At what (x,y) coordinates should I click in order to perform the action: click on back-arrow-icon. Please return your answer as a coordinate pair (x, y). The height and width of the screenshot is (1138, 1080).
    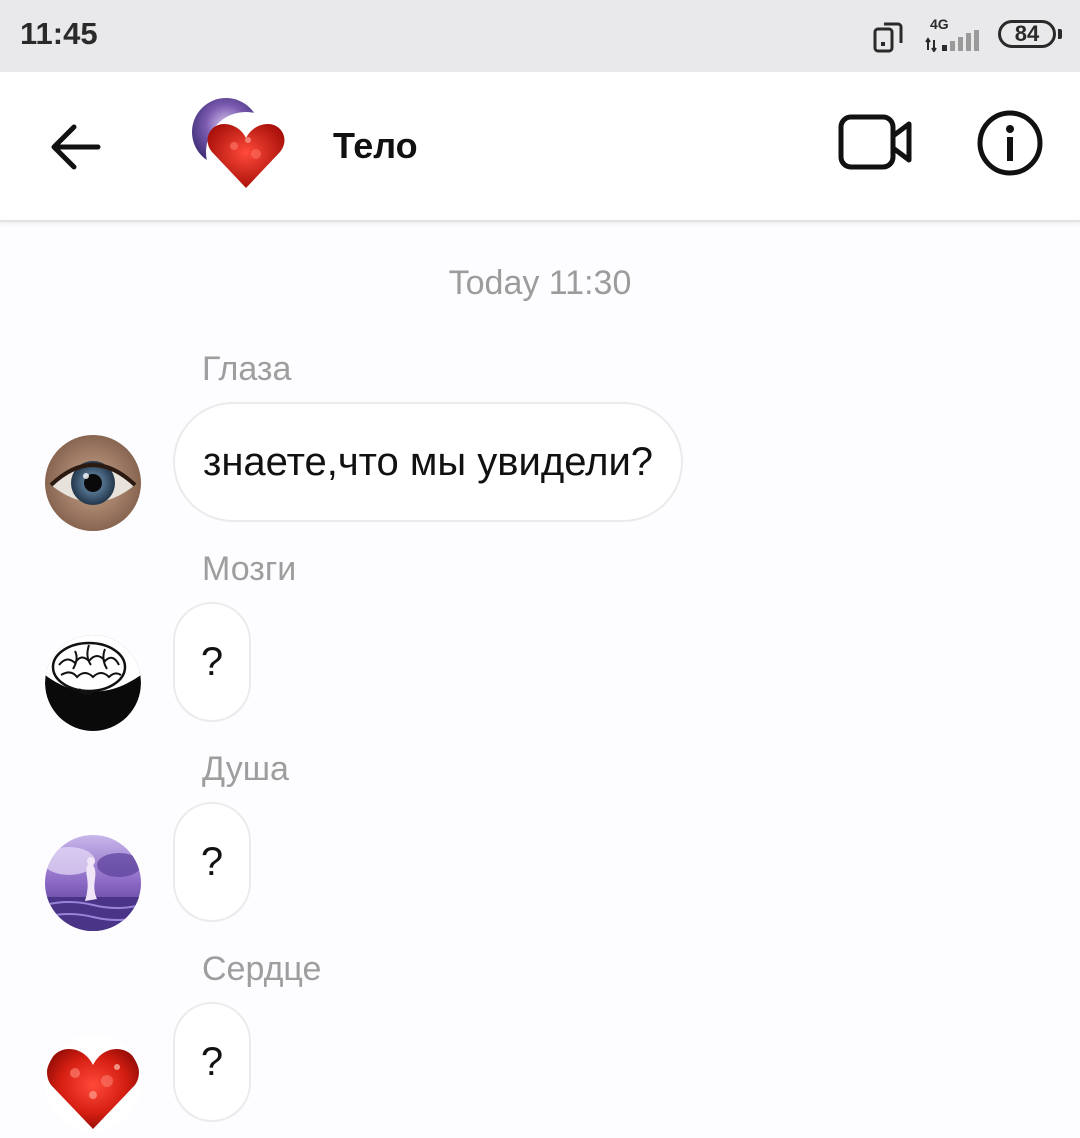
    Looking at the image, I should click on (76, 147).